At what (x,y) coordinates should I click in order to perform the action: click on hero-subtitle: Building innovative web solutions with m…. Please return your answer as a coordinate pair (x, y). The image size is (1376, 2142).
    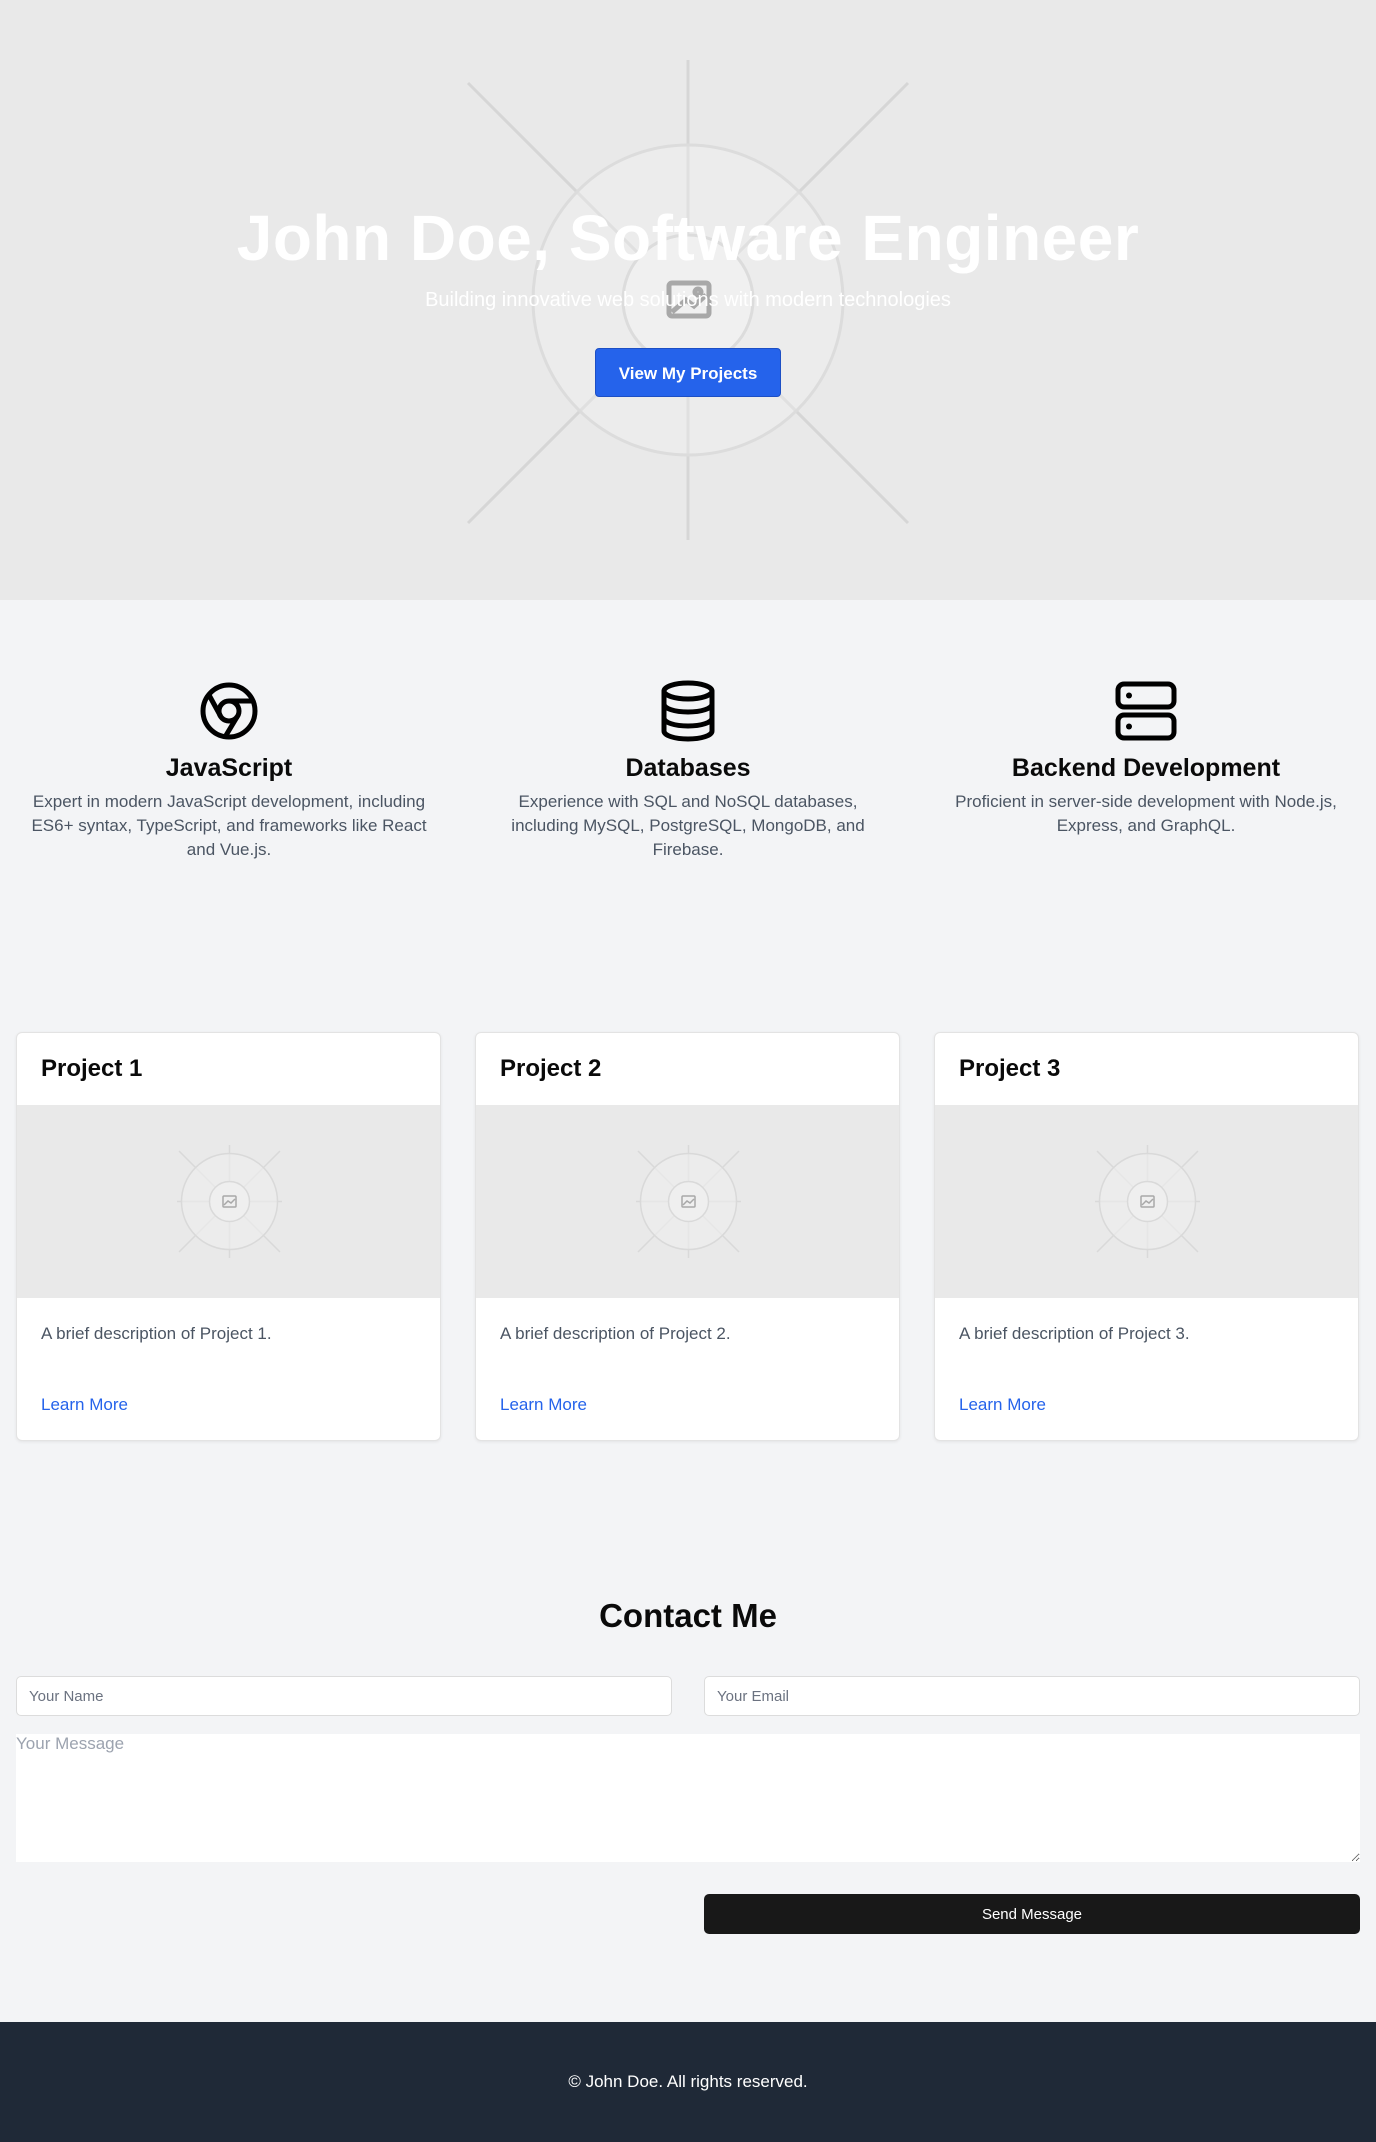
    Looking at the image, I should click on (688, 300).